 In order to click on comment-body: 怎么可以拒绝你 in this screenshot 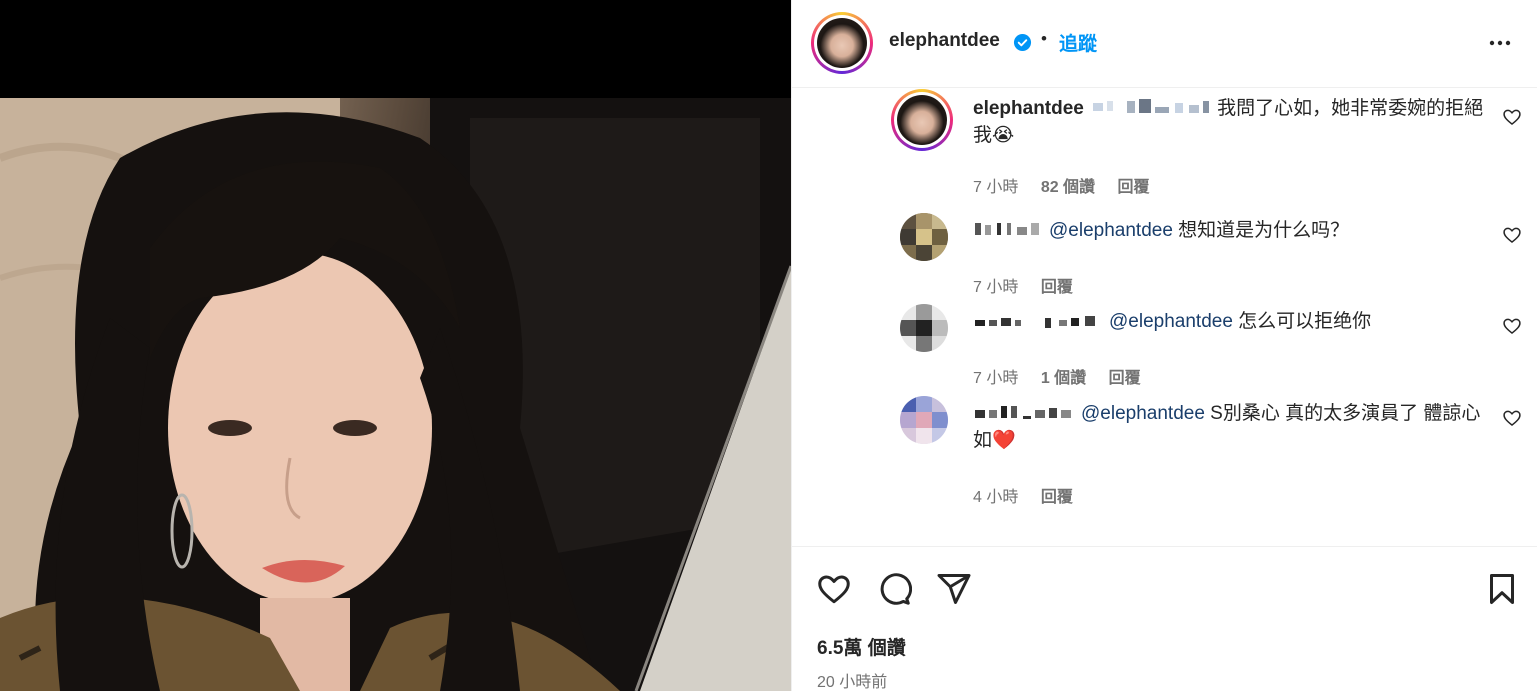, I will do `click(1302, 321)`.